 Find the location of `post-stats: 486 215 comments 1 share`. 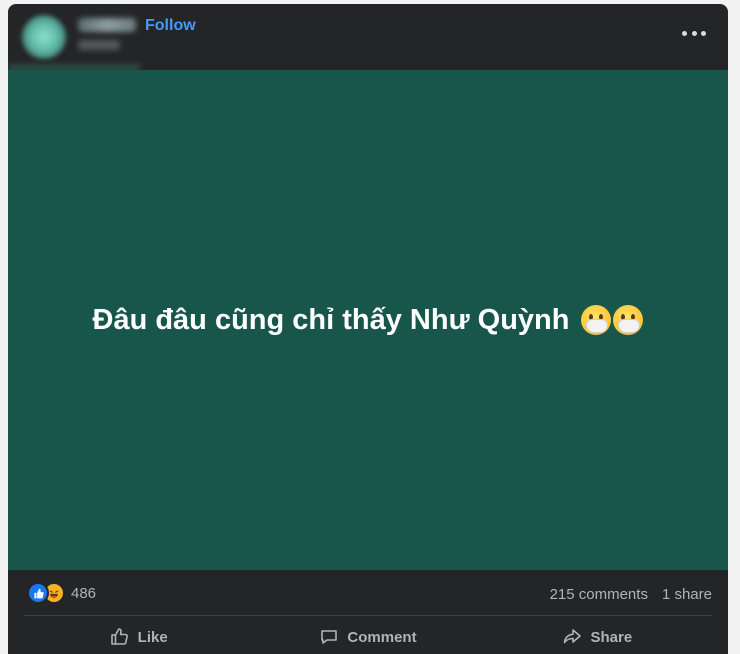

post-stats: 486 215 comments 1 share is located at coordinates (368, 592).